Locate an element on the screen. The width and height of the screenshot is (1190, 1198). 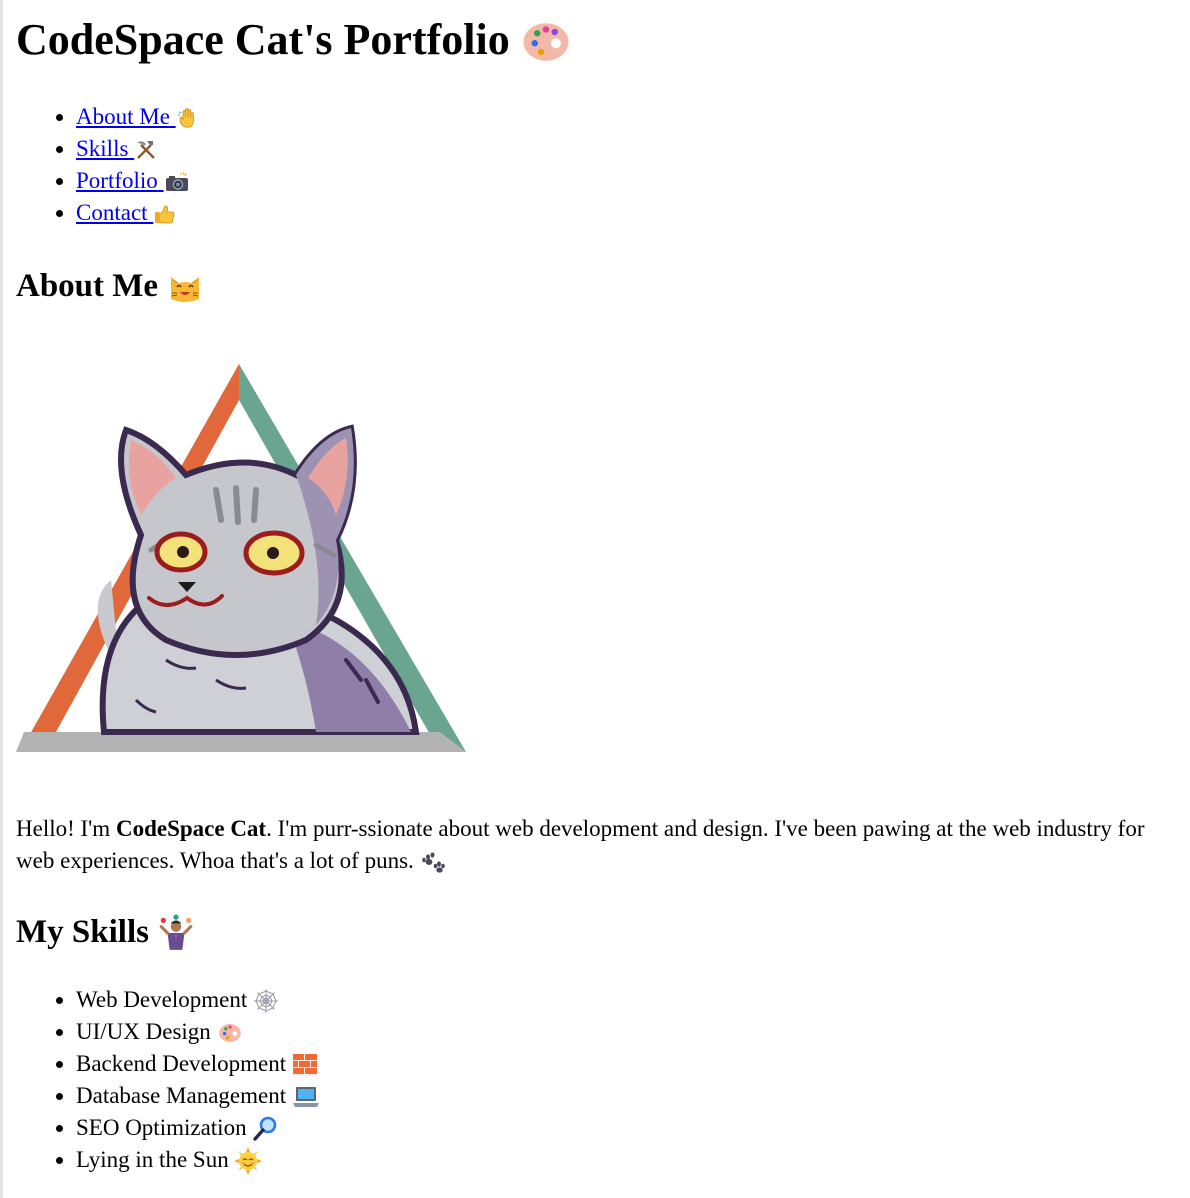
paw-prints-icon is located at coordinates (433, 861).